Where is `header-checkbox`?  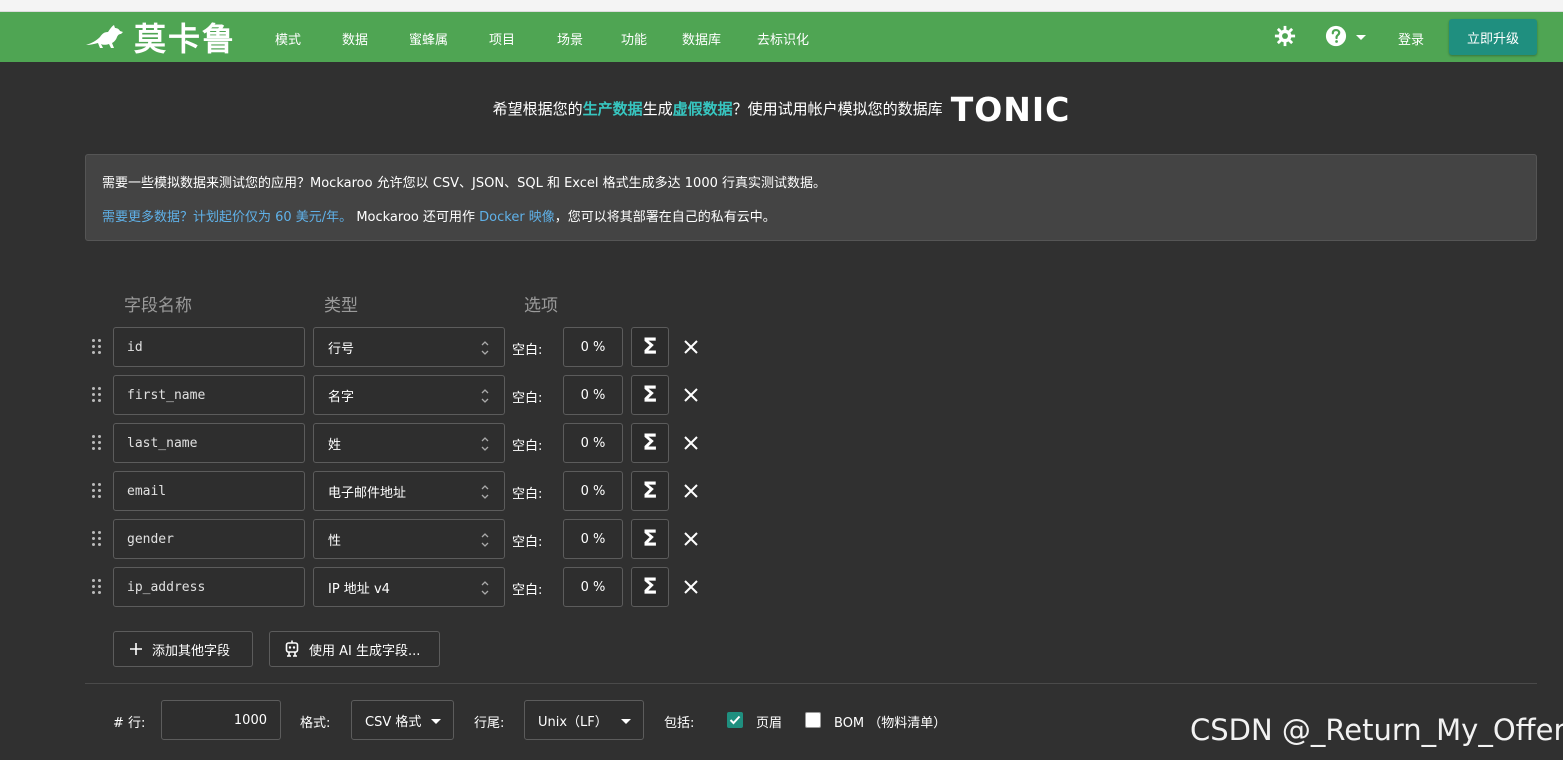 header-checkbox is located at coordinates (735, 720).